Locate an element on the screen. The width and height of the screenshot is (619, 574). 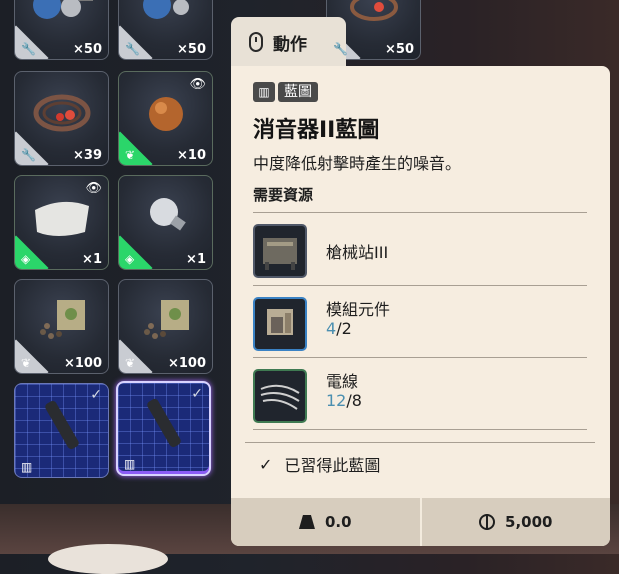
fruit-art is located at coordinates (165, 113).